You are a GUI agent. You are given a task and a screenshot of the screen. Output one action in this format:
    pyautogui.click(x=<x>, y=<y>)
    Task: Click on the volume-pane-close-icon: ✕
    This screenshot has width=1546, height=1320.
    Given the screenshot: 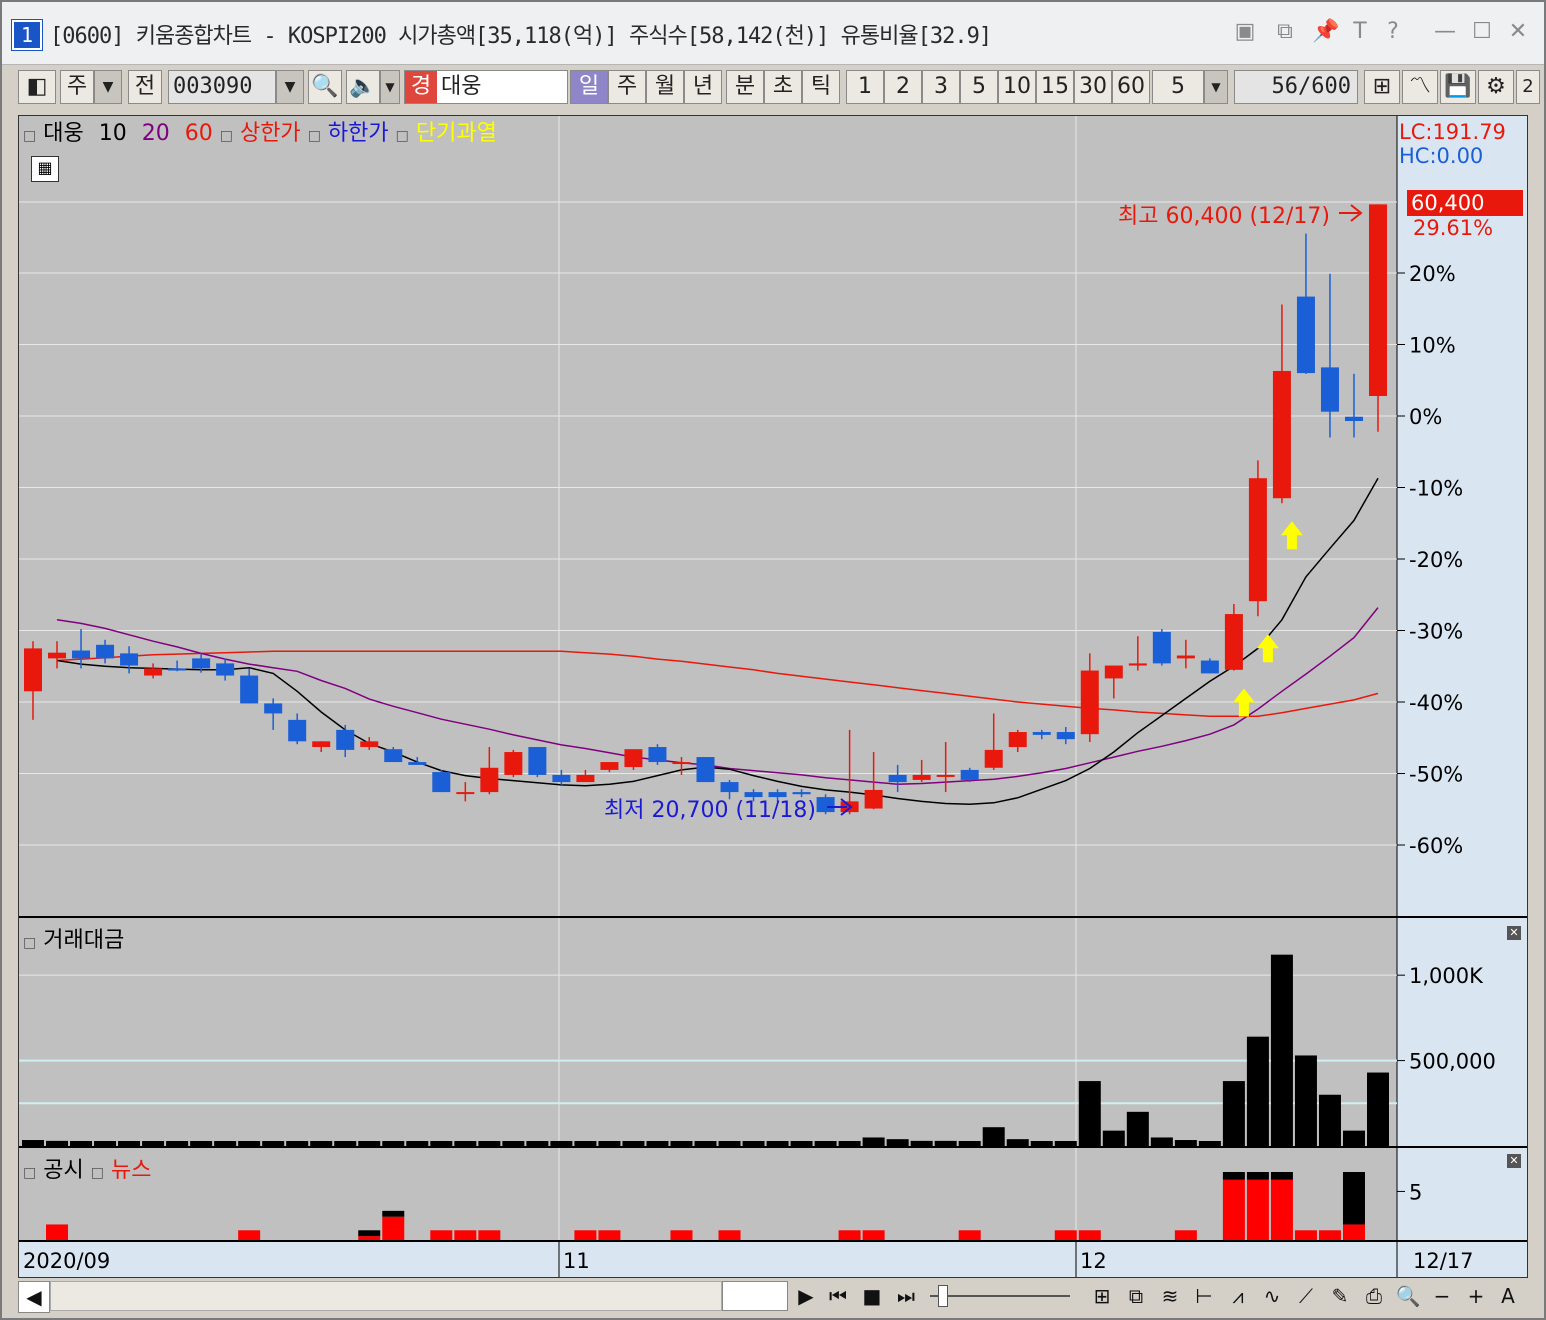 What is the action you would take?
    pyautogui.click(x=1514, y=933)
    